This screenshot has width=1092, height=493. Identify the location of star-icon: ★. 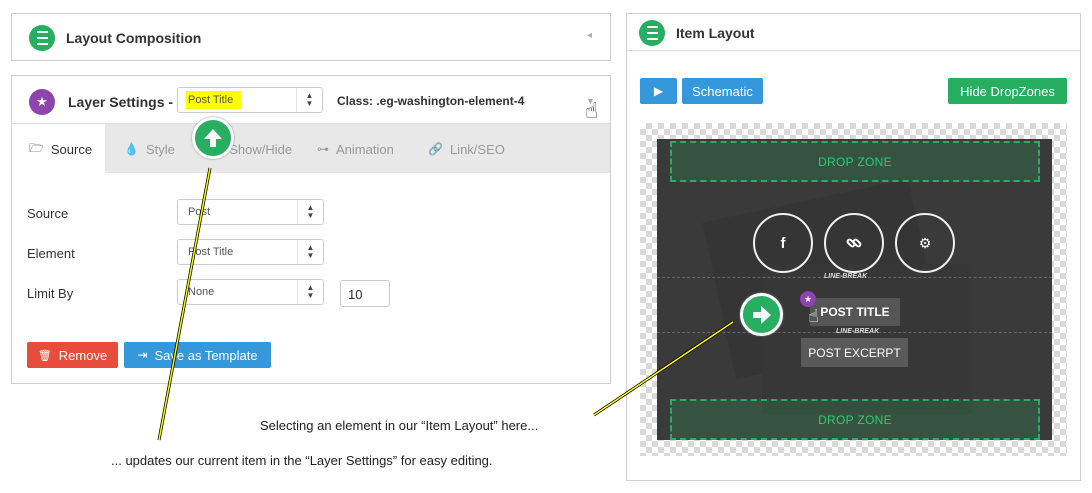
(42, 102).